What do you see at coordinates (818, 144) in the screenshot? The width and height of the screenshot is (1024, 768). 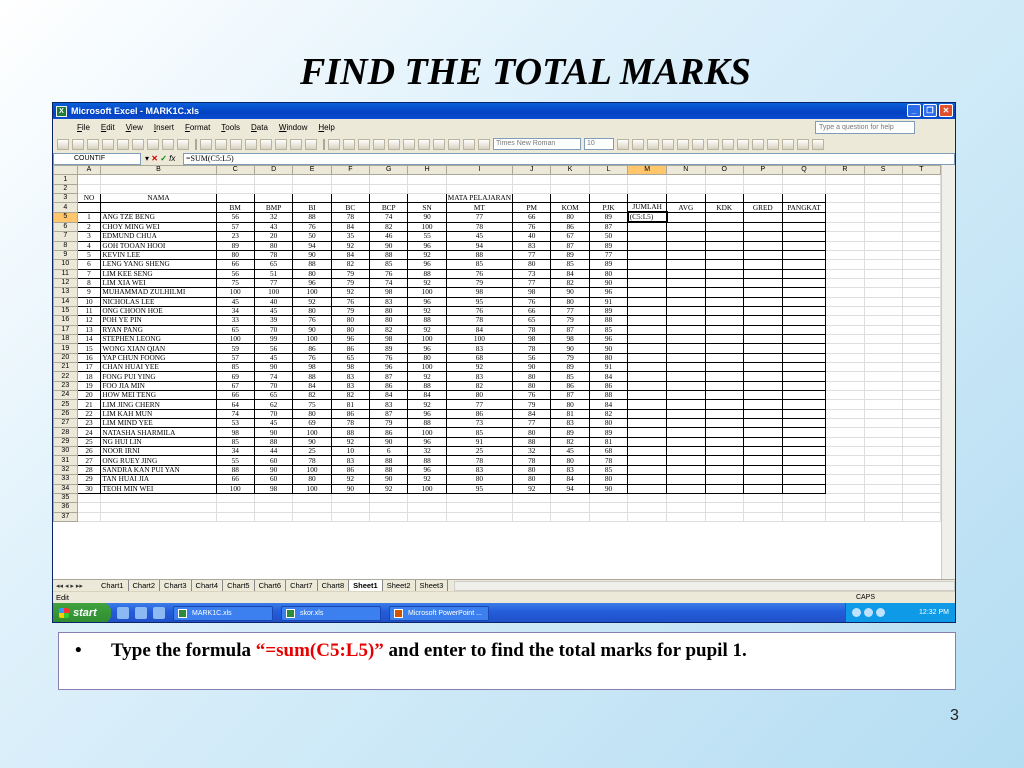 I see `format-button` at bounding box center [818, 144].